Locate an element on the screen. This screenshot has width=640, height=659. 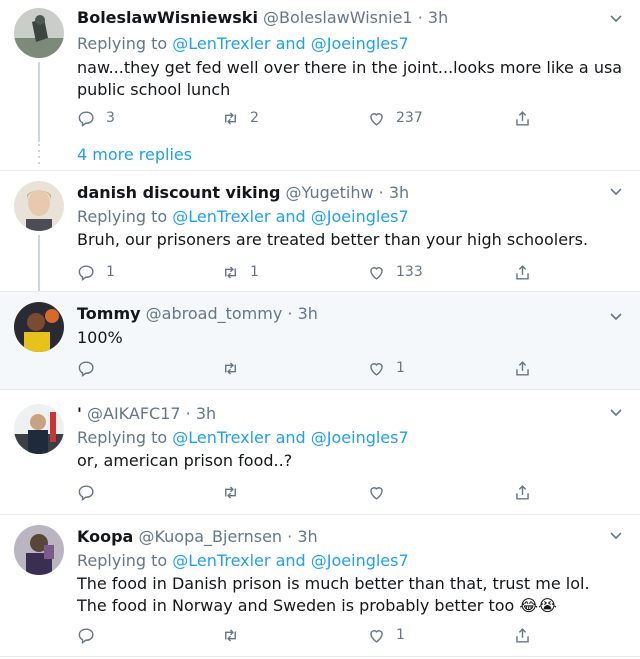
more-replies-link: 4 more replies is located at coordinates (134, 155).